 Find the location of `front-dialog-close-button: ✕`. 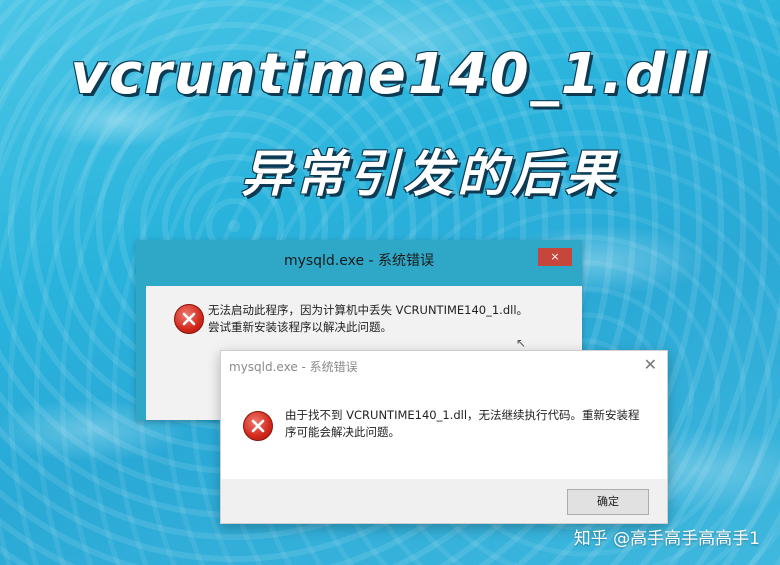

front-dialog-close-button: ✕ is located at coordinates (650, 364).